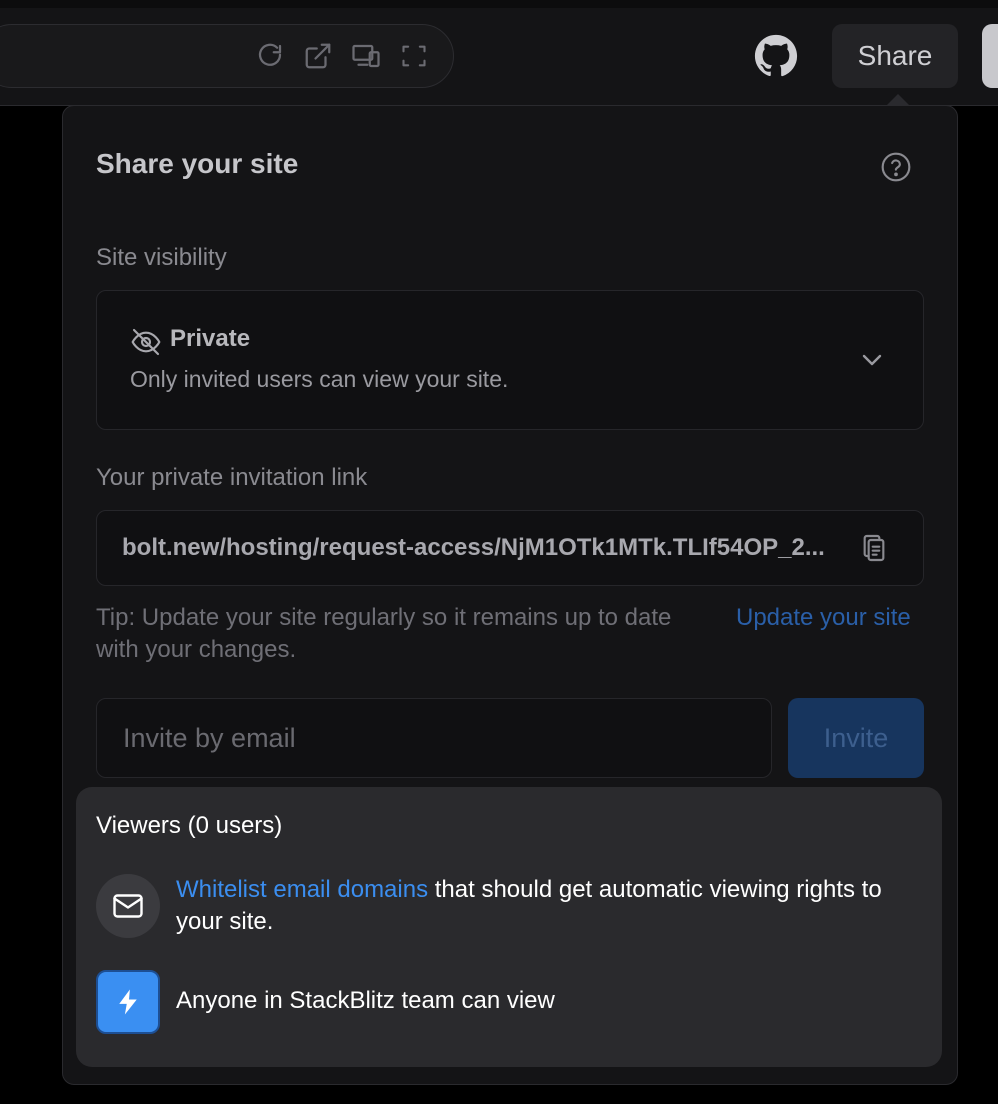 The width and height of the screenshot is (998, 1104). I want to click on copy-icon, so click(874, 548).